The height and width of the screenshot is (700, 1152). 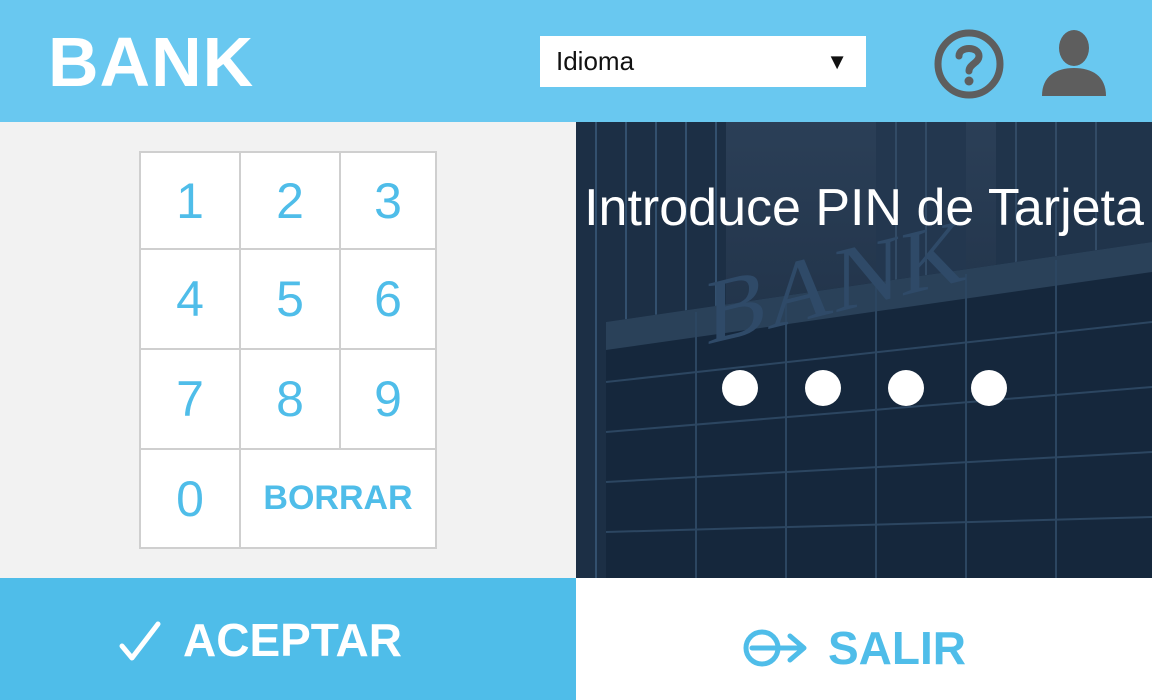 I want to click on key-6: 6, so click(x=388, y=299).